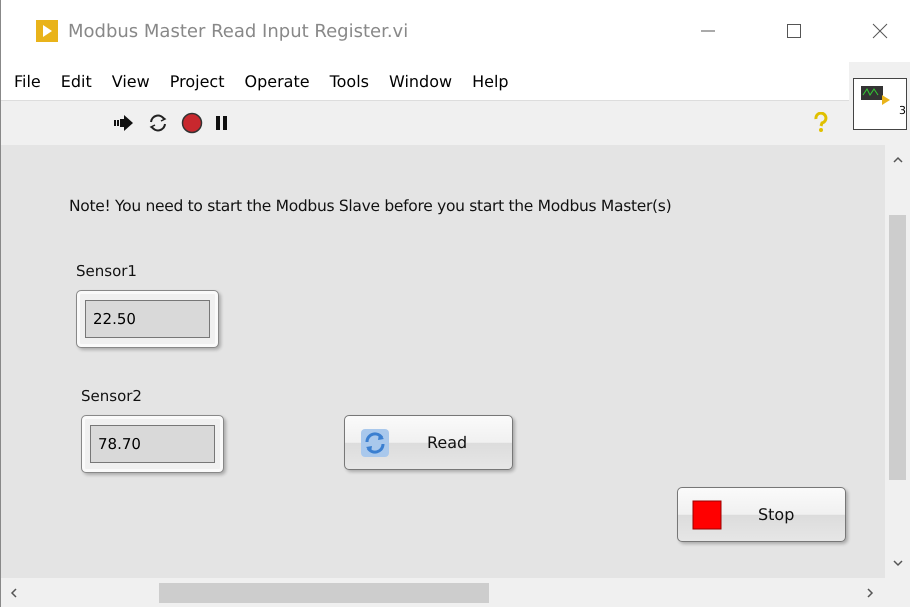 This screenshot has height=607, width=910. I want to click on menu-item: Tools, so click(349, 81).